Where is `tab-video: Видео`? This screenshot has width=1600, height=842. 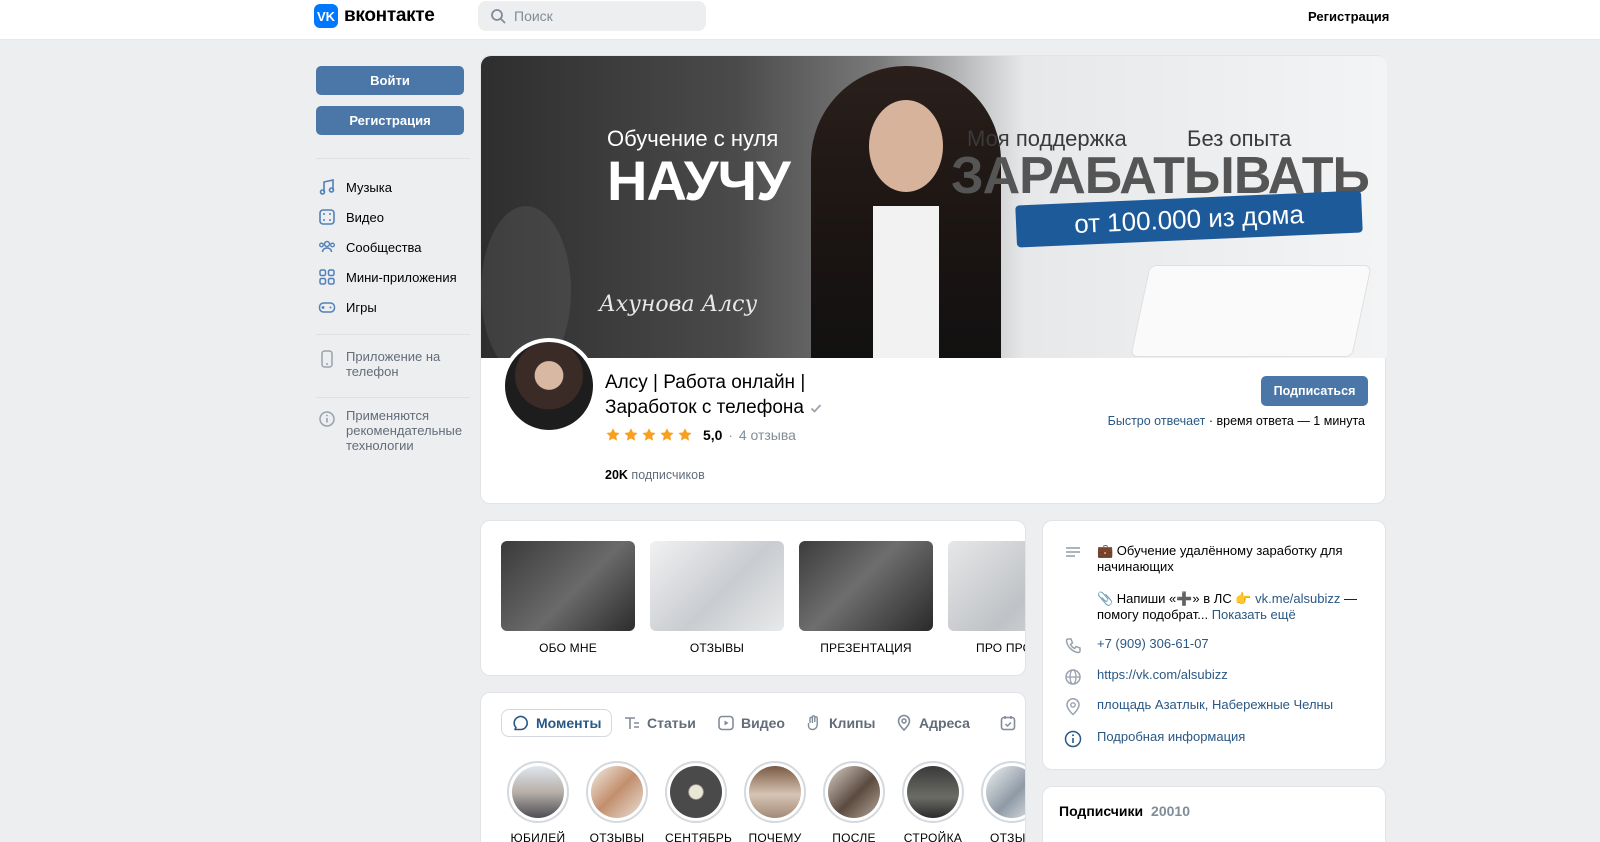 tab-video: Видео is located at coordinates (751, 723).